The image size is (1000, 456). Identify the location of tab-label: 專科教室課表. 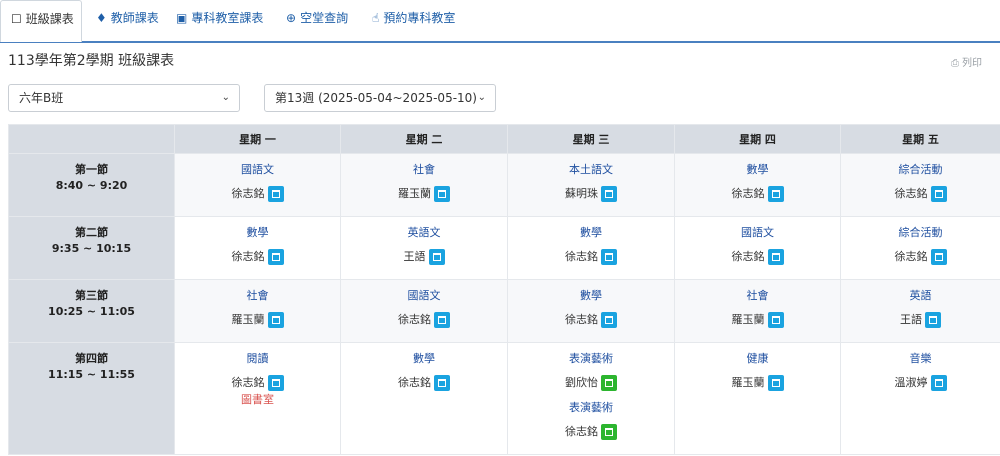
(227, 18).